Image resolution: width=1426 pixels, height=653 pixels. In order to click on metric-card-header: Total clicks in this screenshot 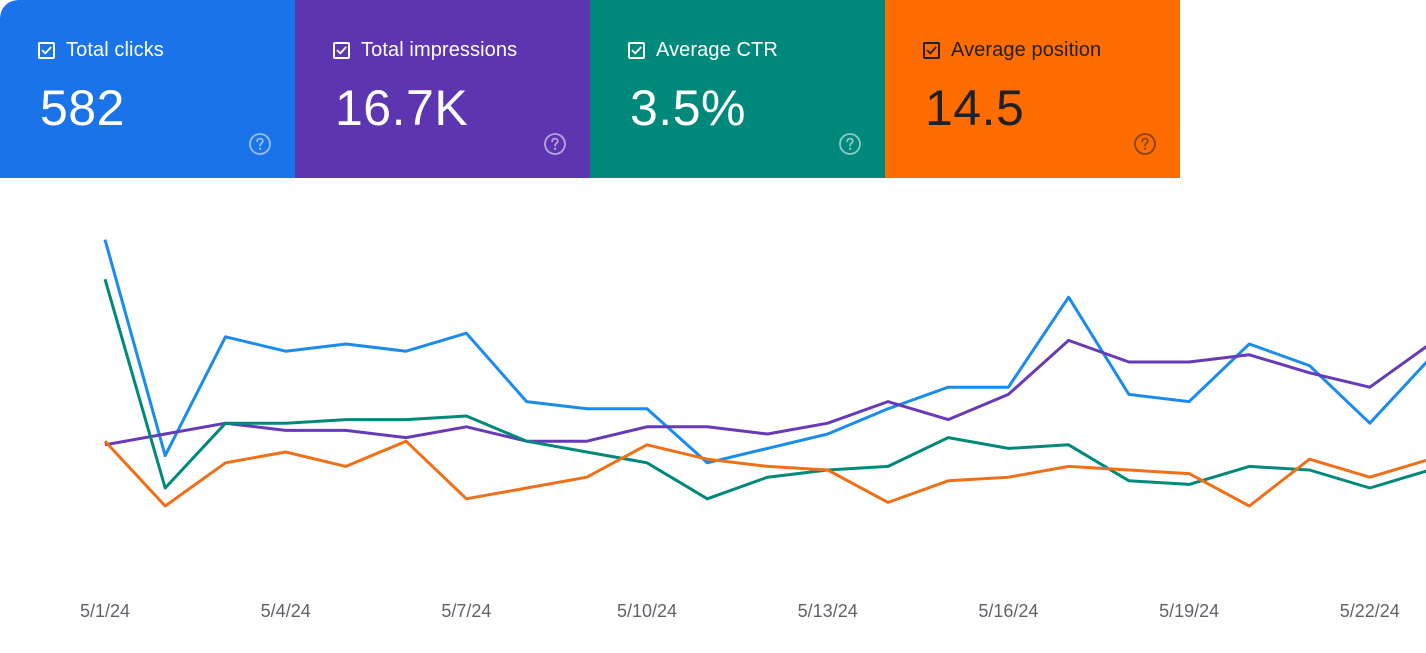, I will do `click(101, 50)`.